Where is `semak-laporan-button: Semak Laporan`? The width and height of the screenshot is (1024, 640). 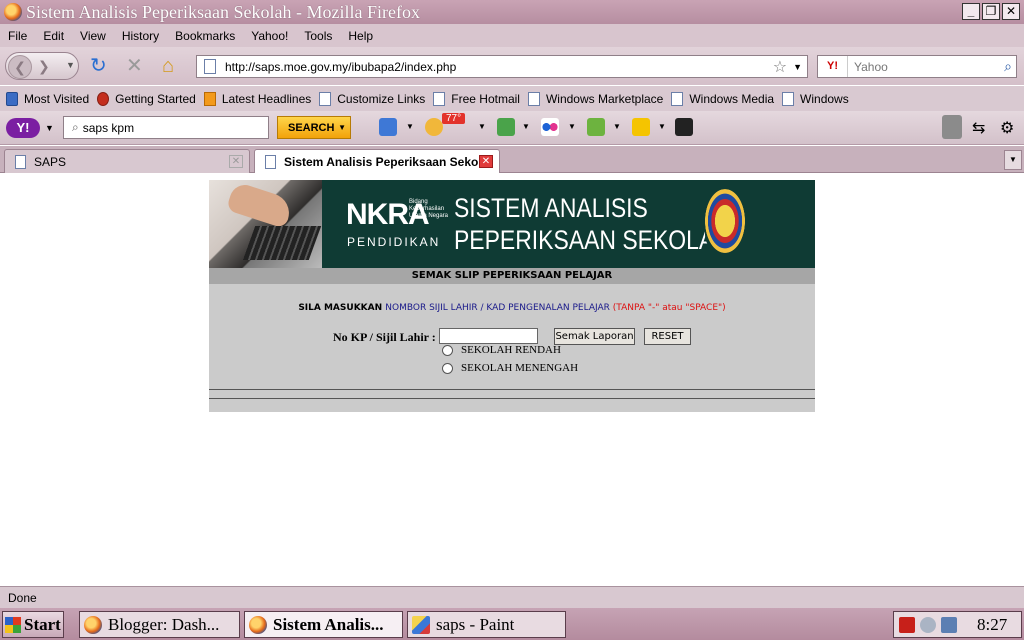
semak-laporan-button: Semak Laporan is located at coordinates (594, 336).